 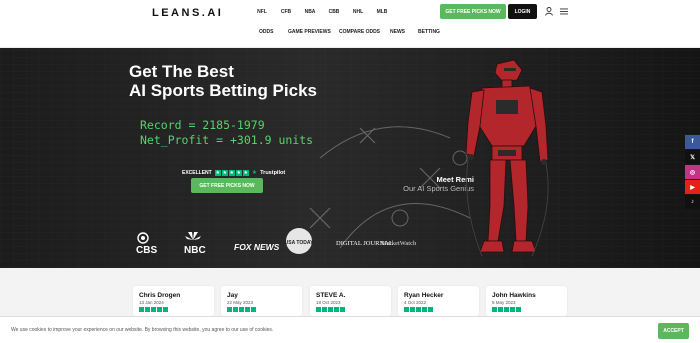 What do you see at coordinates (240, 302) in the screenshot?
I see `review-date: 22 May 2023` at bounding box center [240, 302].